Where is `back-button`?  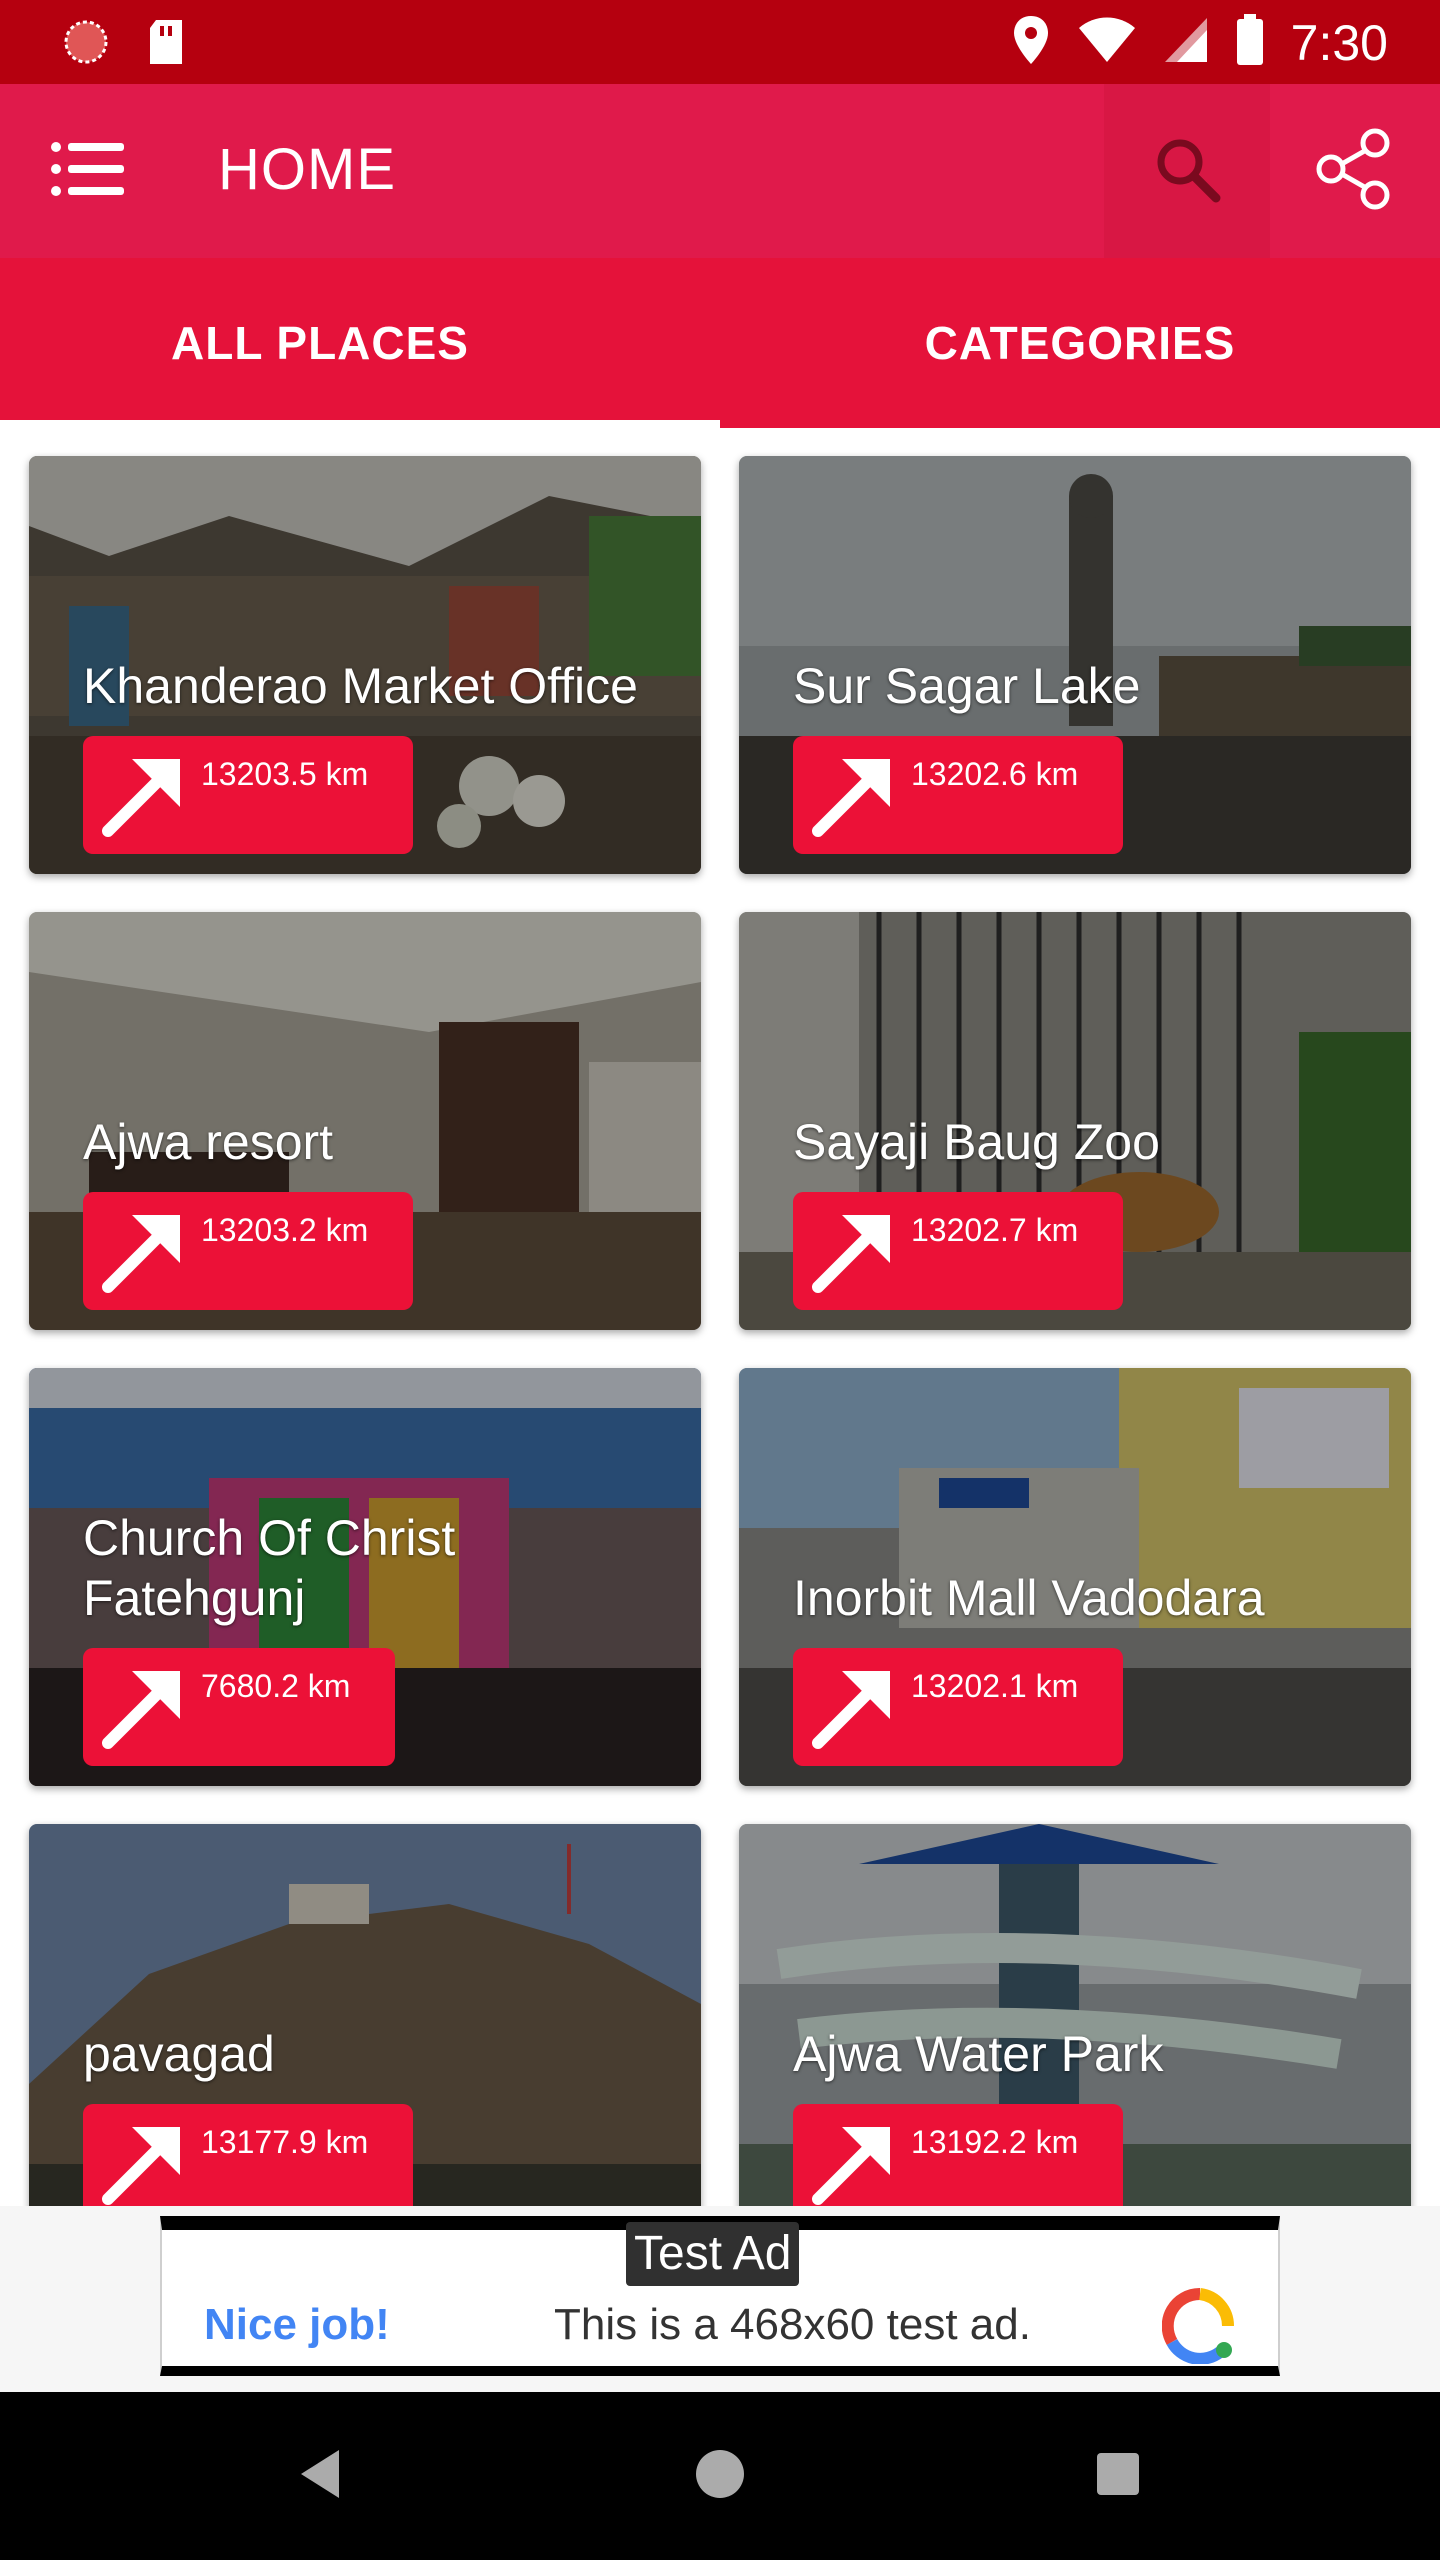 back-button is located at coordinates (320, 2476).